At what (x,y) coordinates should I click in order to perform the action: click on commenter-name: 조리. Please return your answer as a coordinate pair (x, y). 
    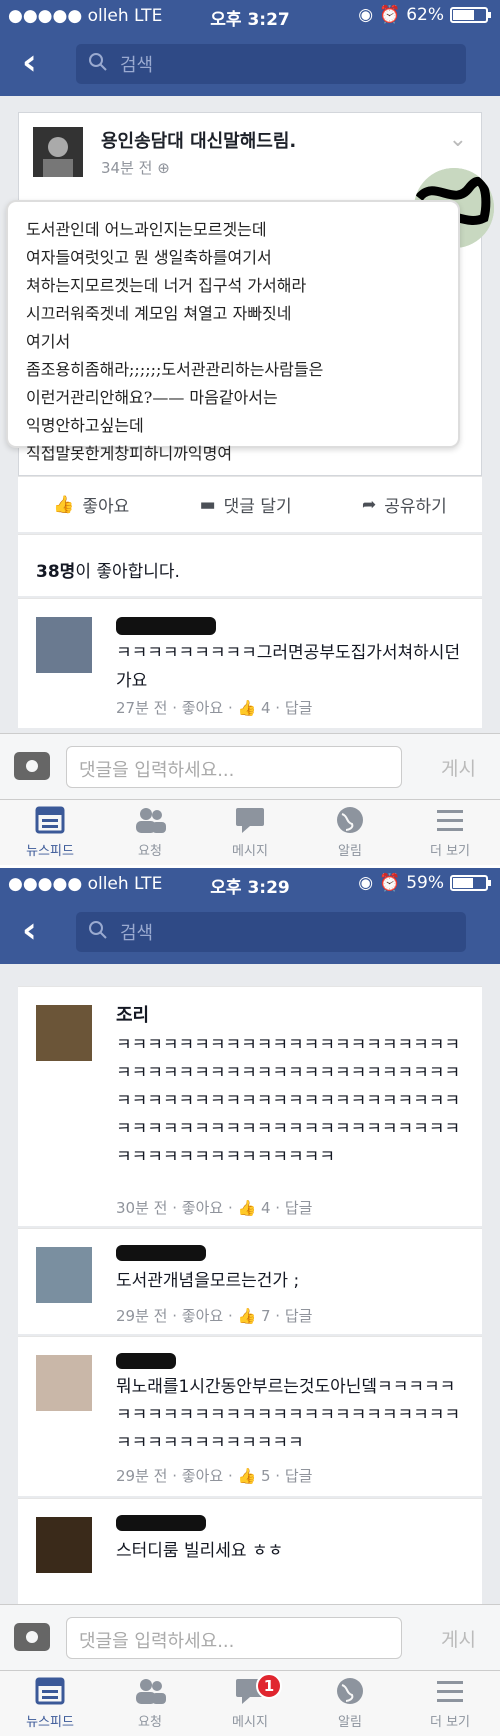
    Looking at the image, I should click on (132, 1015).